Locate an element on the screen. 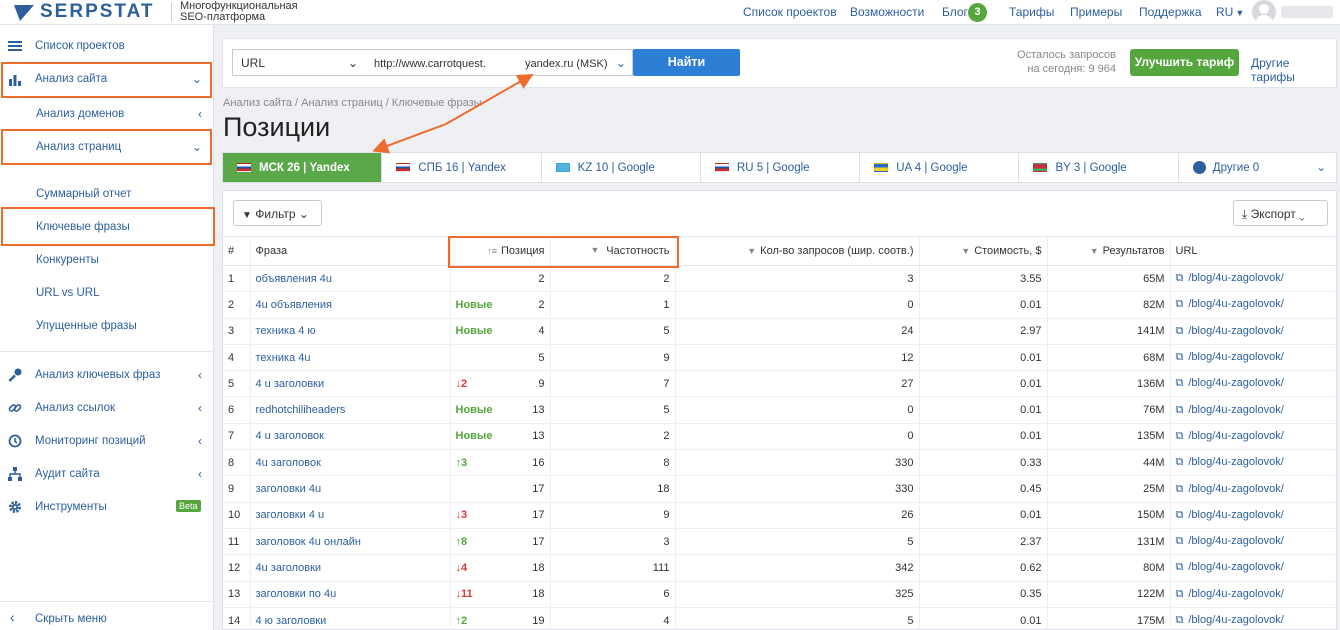  sidebar-item-site-analysis: Анализ сайта ⌄ is located at coordinates (107, 78).